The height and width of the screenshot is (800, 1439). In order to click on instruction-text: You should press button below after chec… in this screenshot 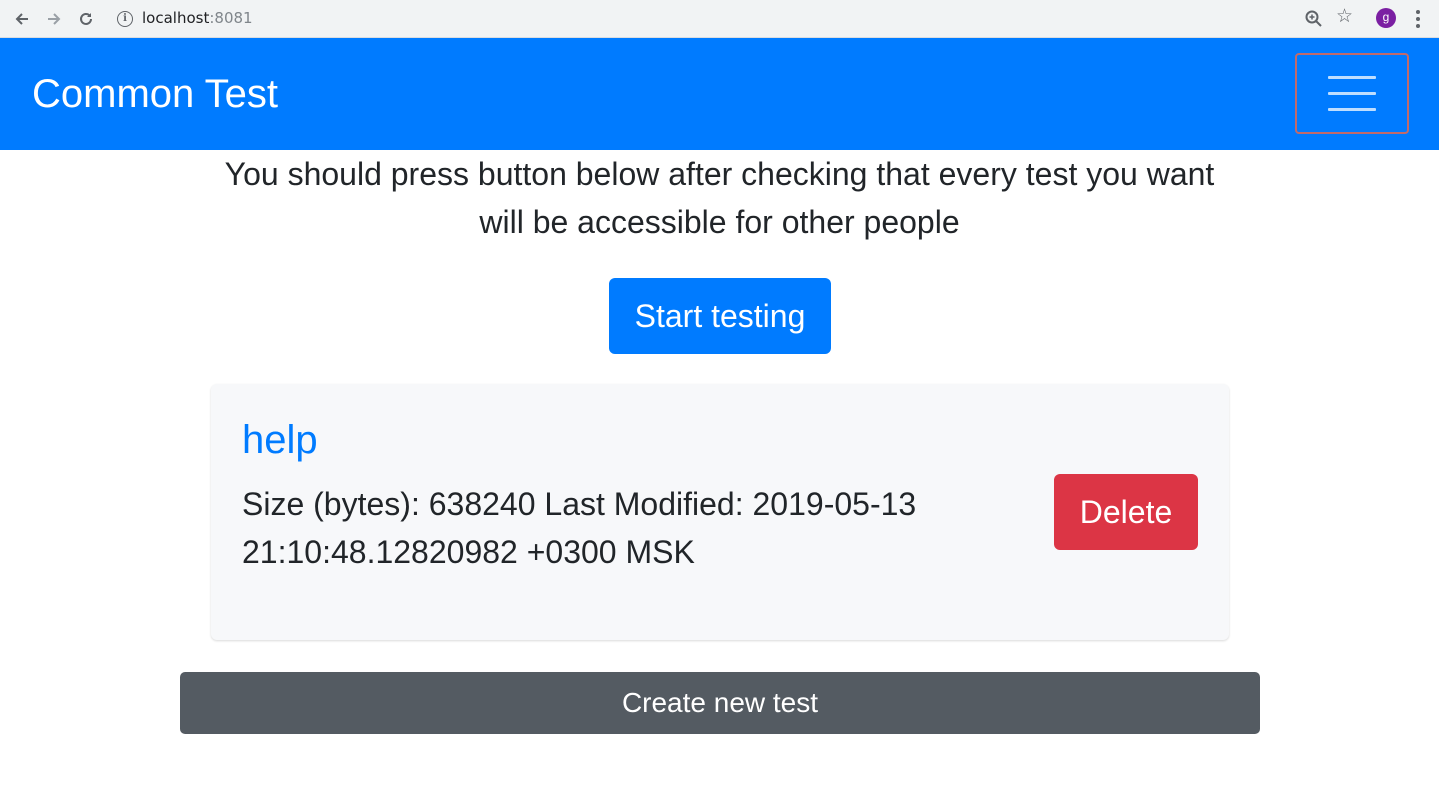, I will do `click(719, 198)`.